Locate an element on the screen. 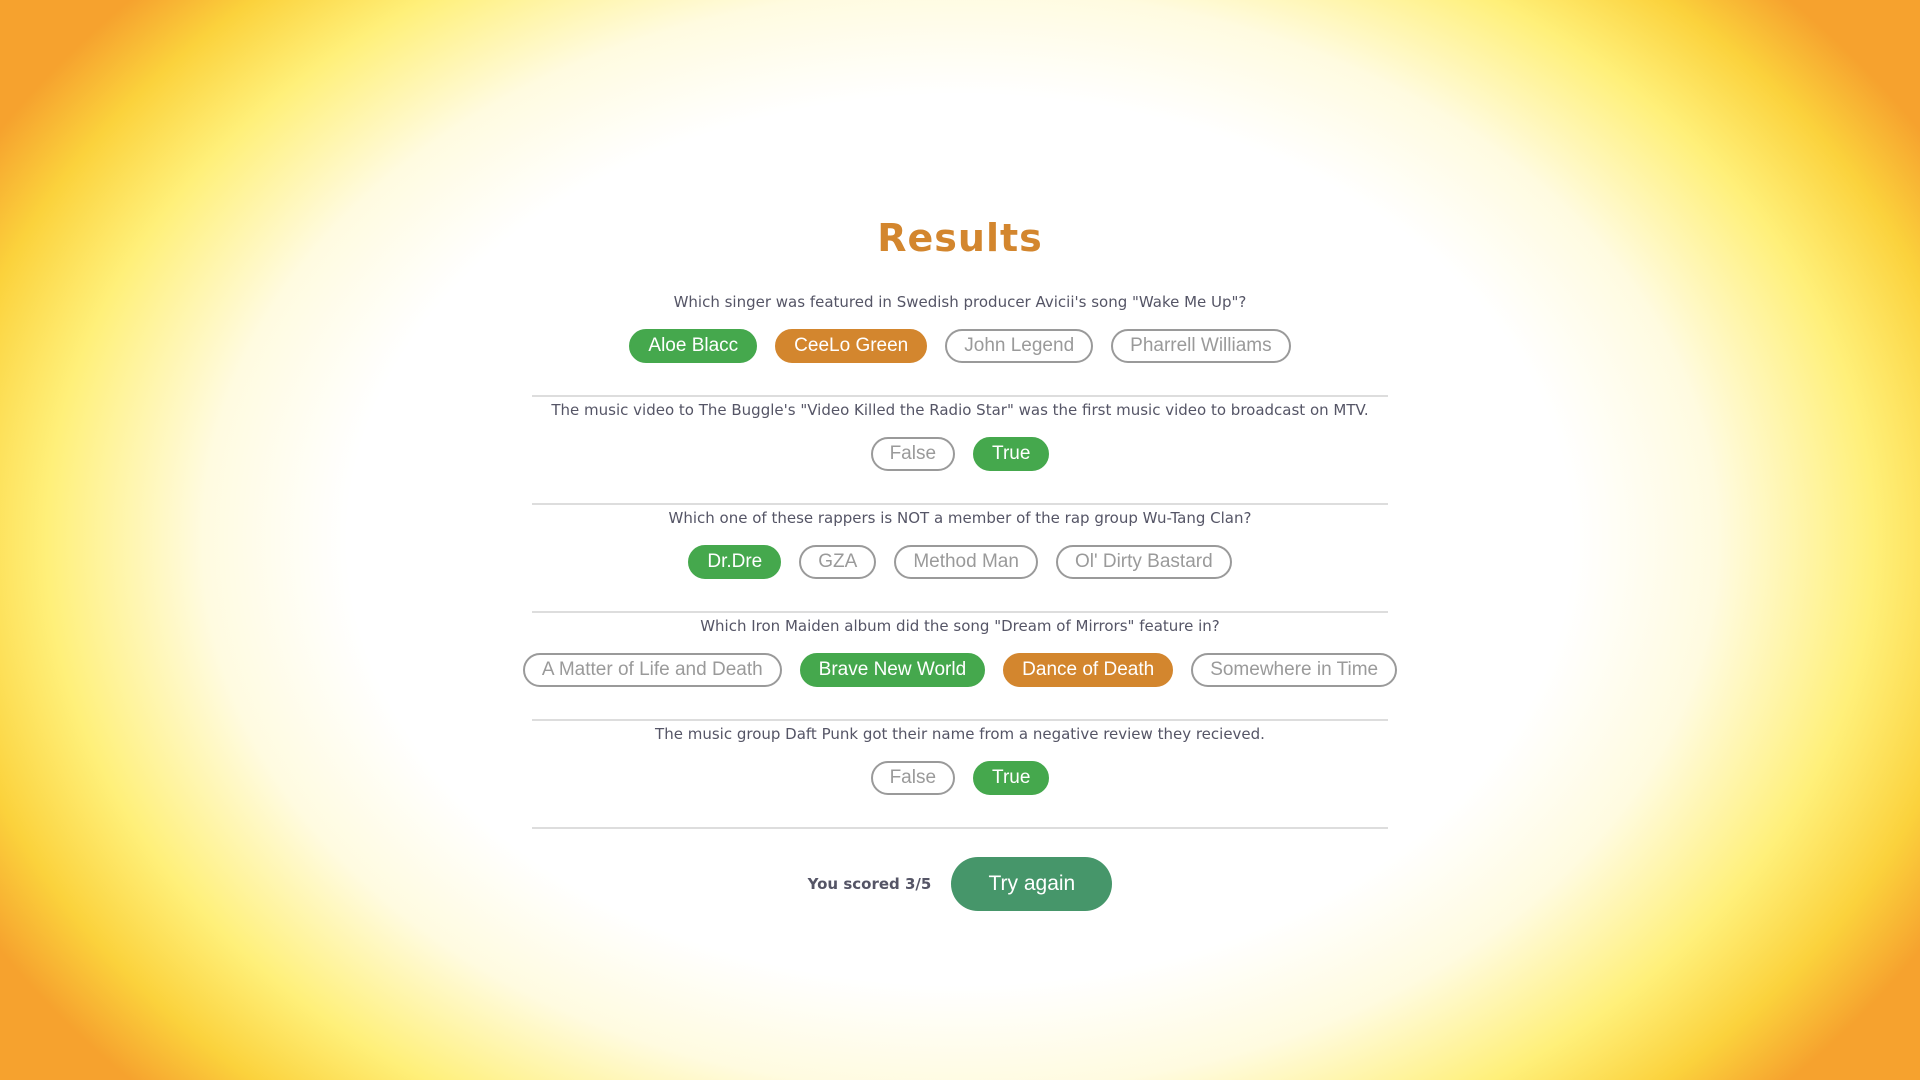 This screenshot has height=1080, width=1920. answer-option-neutral: Ol' Dirty Bastard is located at coordinates (1143, 562).